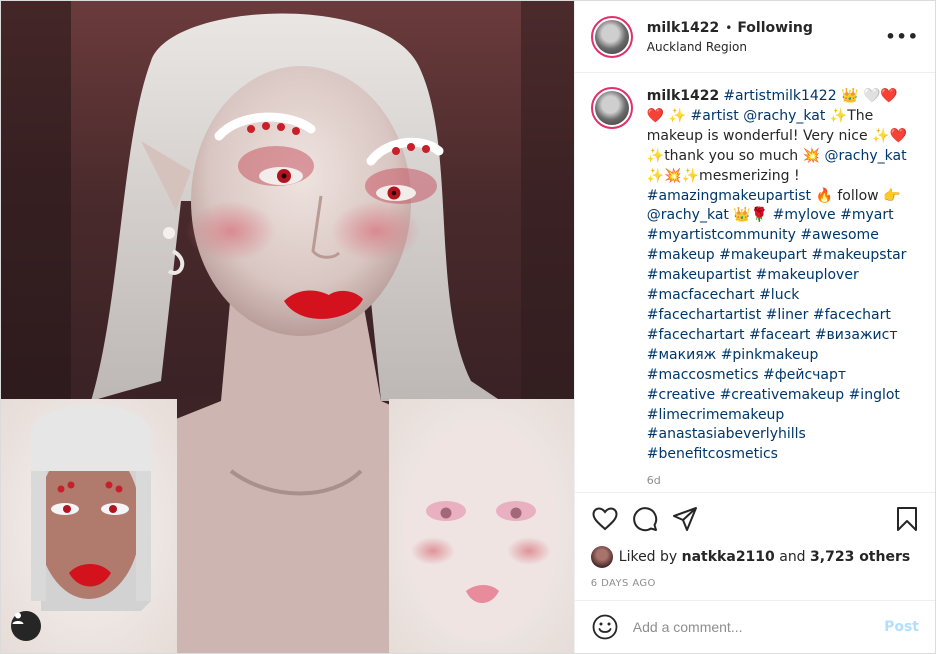 The width and height of the screenshot is (936, 654). Describe the element at coordinates (681, 255) in the screenshot. I see `hashtag-link: #makeup` at that location.